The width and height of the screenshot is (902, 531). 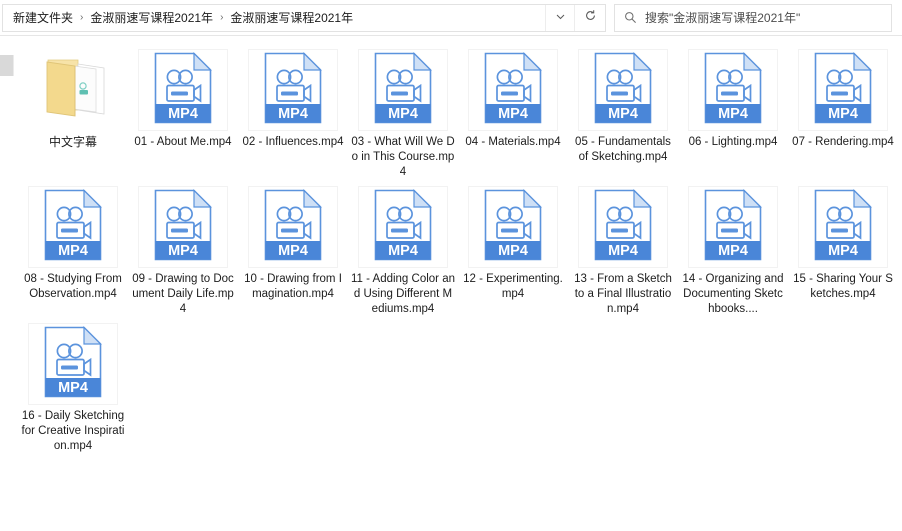 What do you see at coordinates (183, 294) in the screenshot?
I see `item-label: 09 - Drawing to Document Daily Life.mp4` at bounding box center [183, 294].